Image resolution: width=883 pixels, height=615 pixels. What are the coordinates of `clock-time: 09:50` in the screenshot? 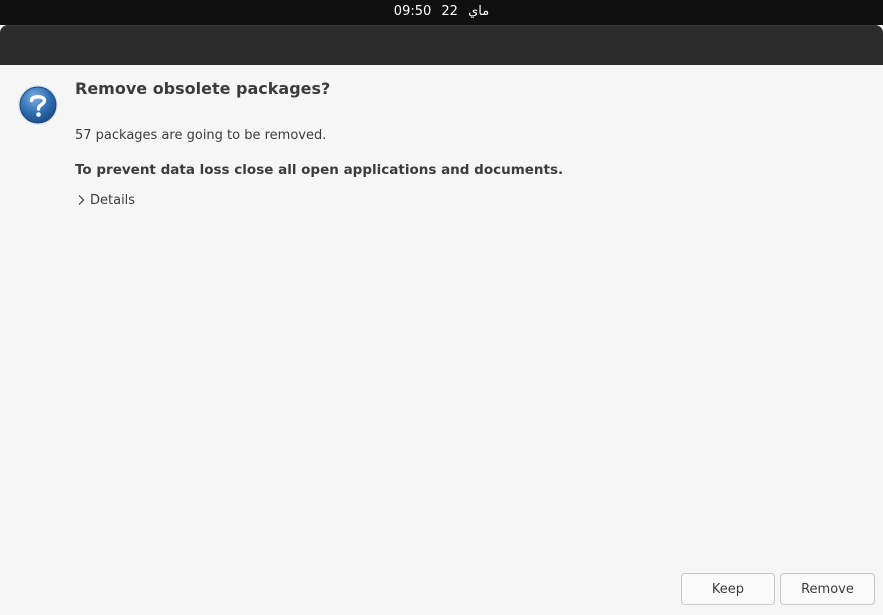 It's located at (412, 11).